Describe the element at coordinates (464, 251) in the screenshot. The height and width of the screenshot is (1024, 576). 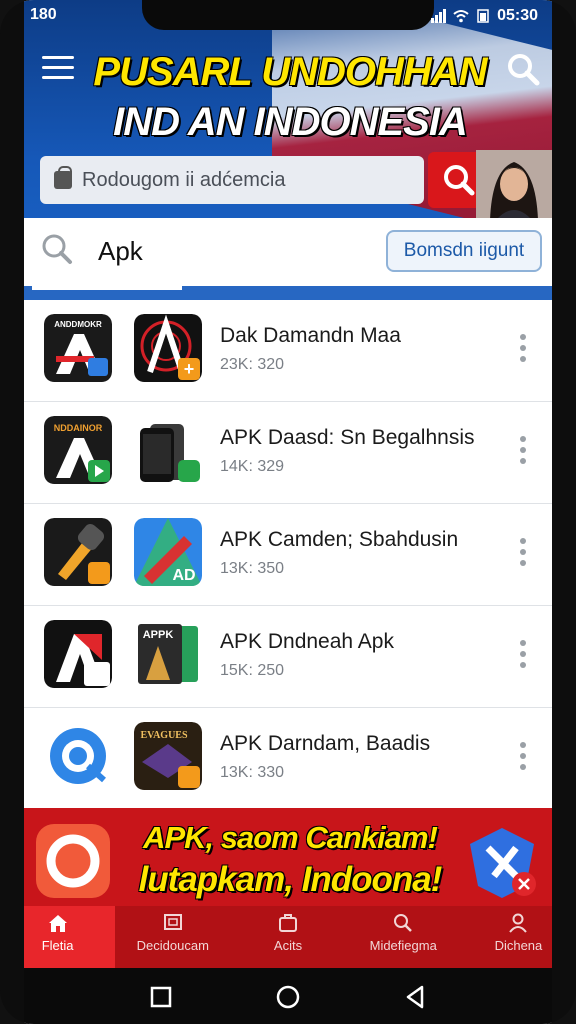
I see `search-submit-button: Bomsdn iigunt` at that location.